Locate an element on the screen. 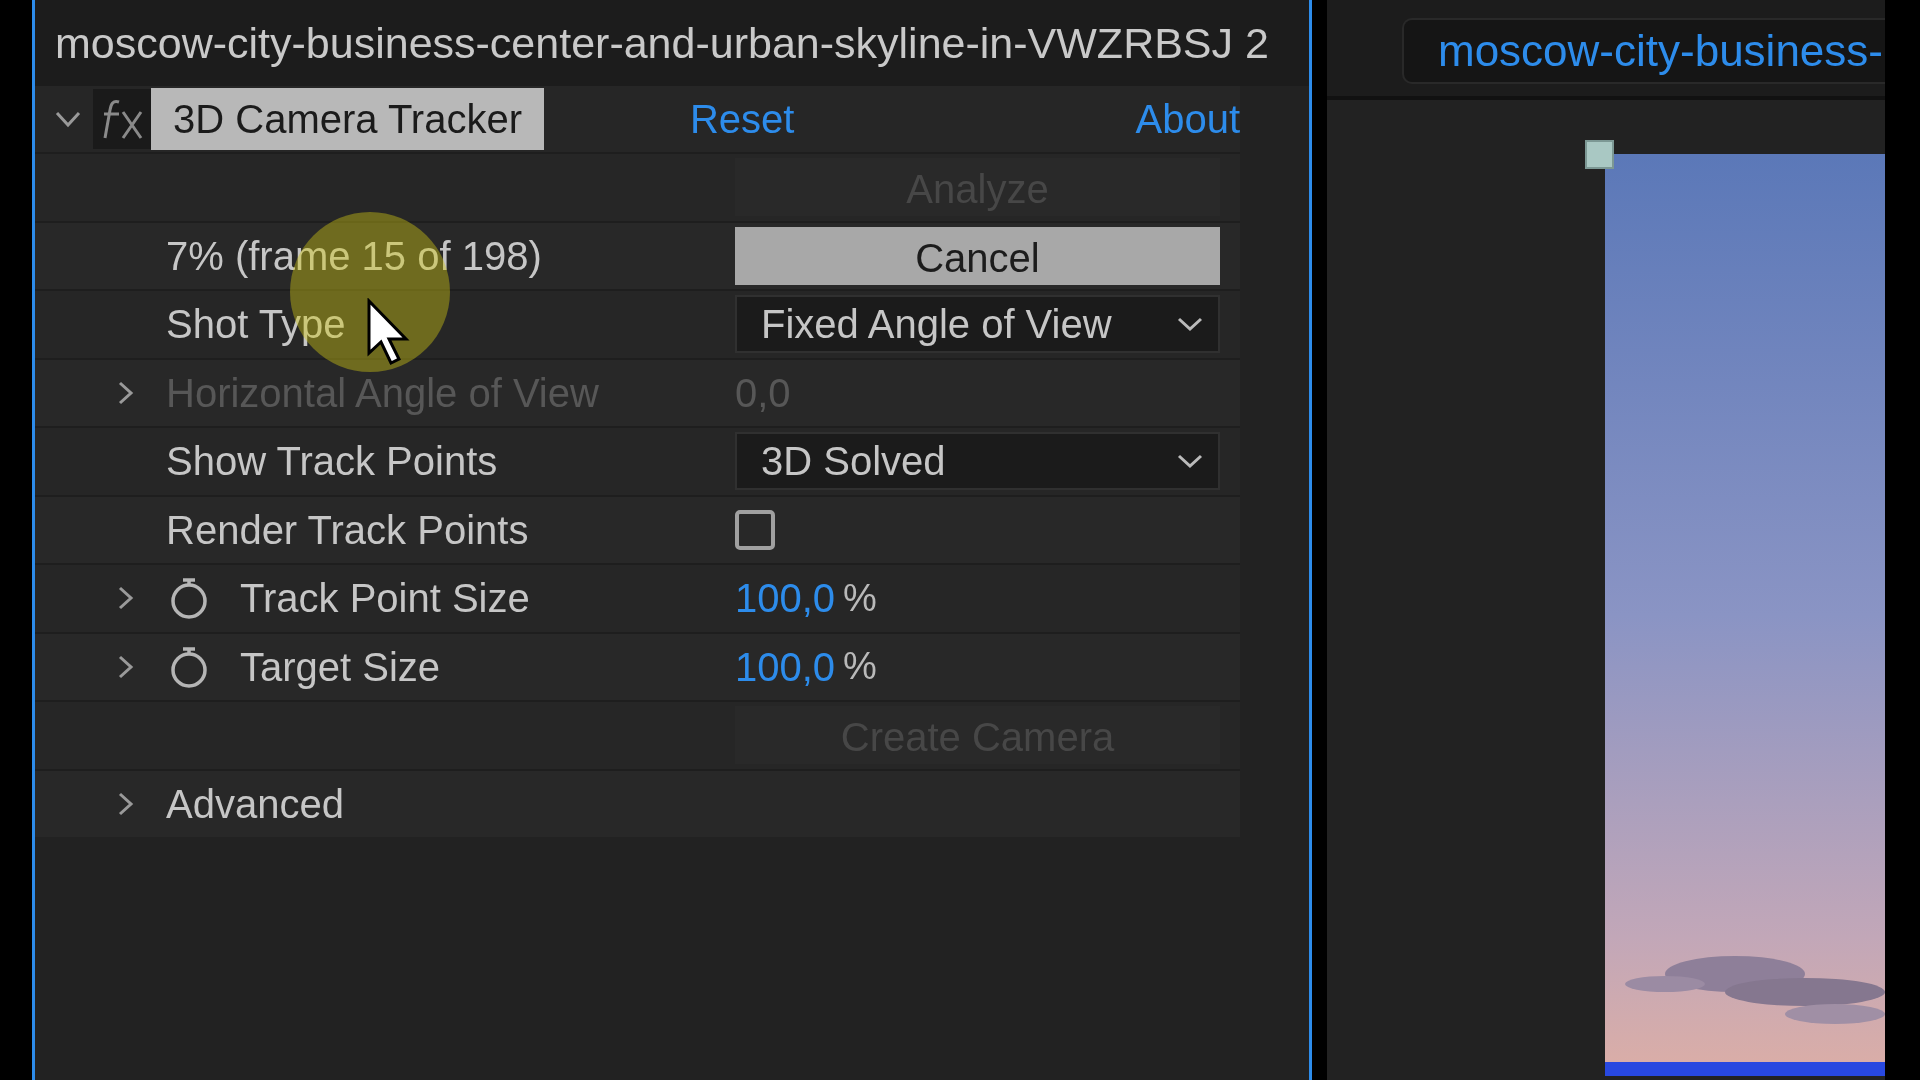 The image size is (1920, 1080). about-link: About is located at coordinates (1187, 119).